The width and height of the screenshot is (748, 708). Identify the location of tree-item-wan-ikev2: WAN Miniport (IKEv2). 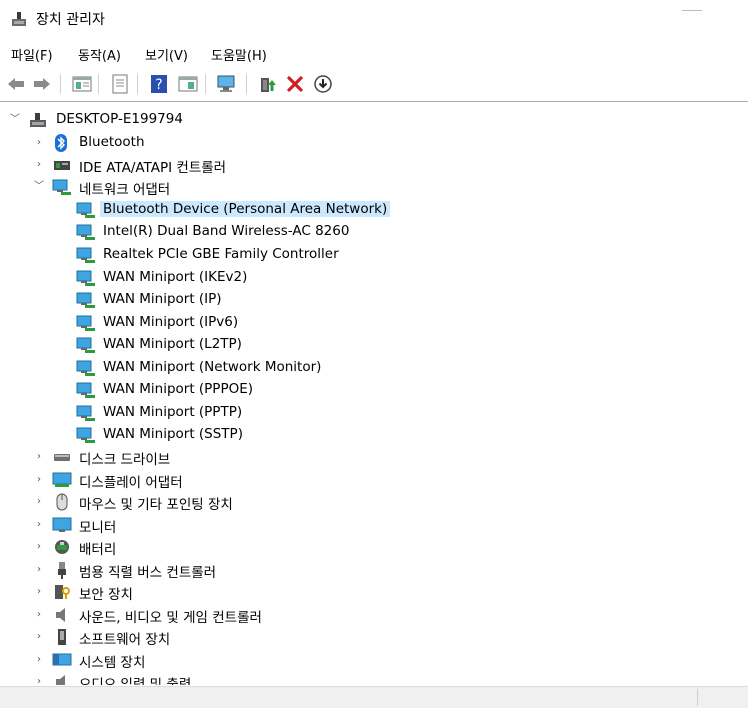
(374, 278).